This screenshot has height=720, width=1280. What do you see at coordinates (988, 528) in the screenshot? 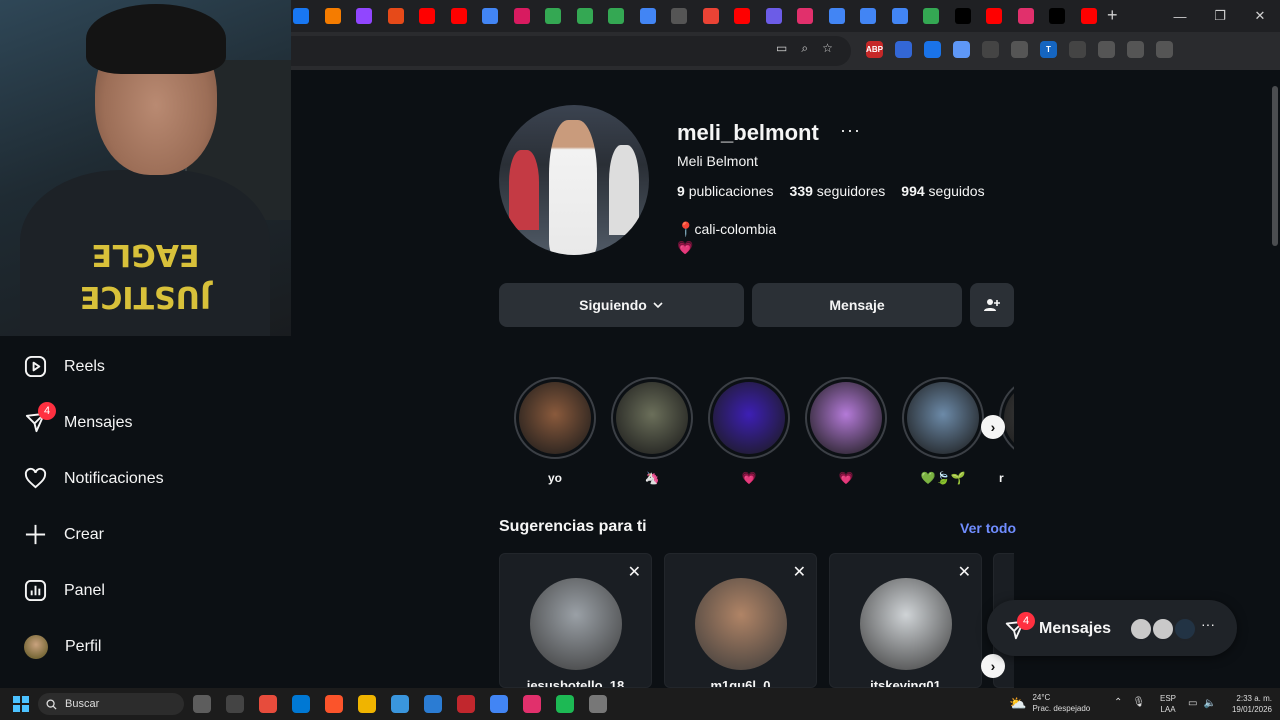
I see `see-all-link: Ver todo` at bounding box center [988, 528].